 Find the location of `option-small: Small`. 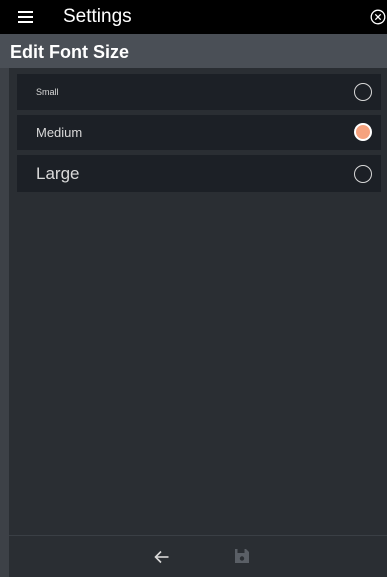

option-small: Small is located at coordinates (199, 92).